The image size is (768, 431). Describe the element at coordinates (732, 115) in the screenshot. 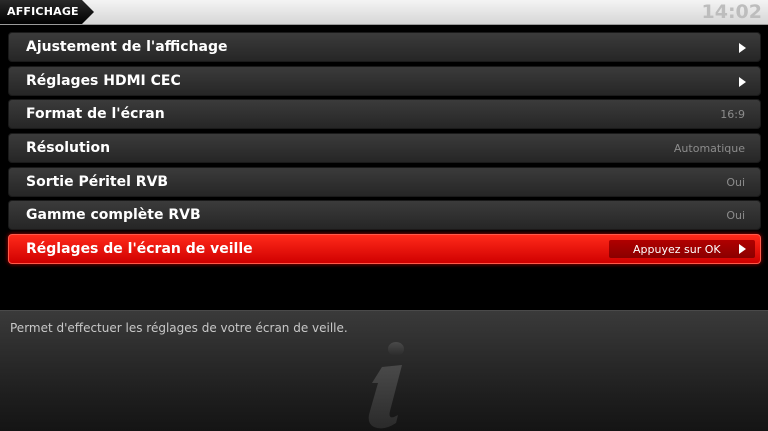

I see `menu-item-value: 16:9` at that location.